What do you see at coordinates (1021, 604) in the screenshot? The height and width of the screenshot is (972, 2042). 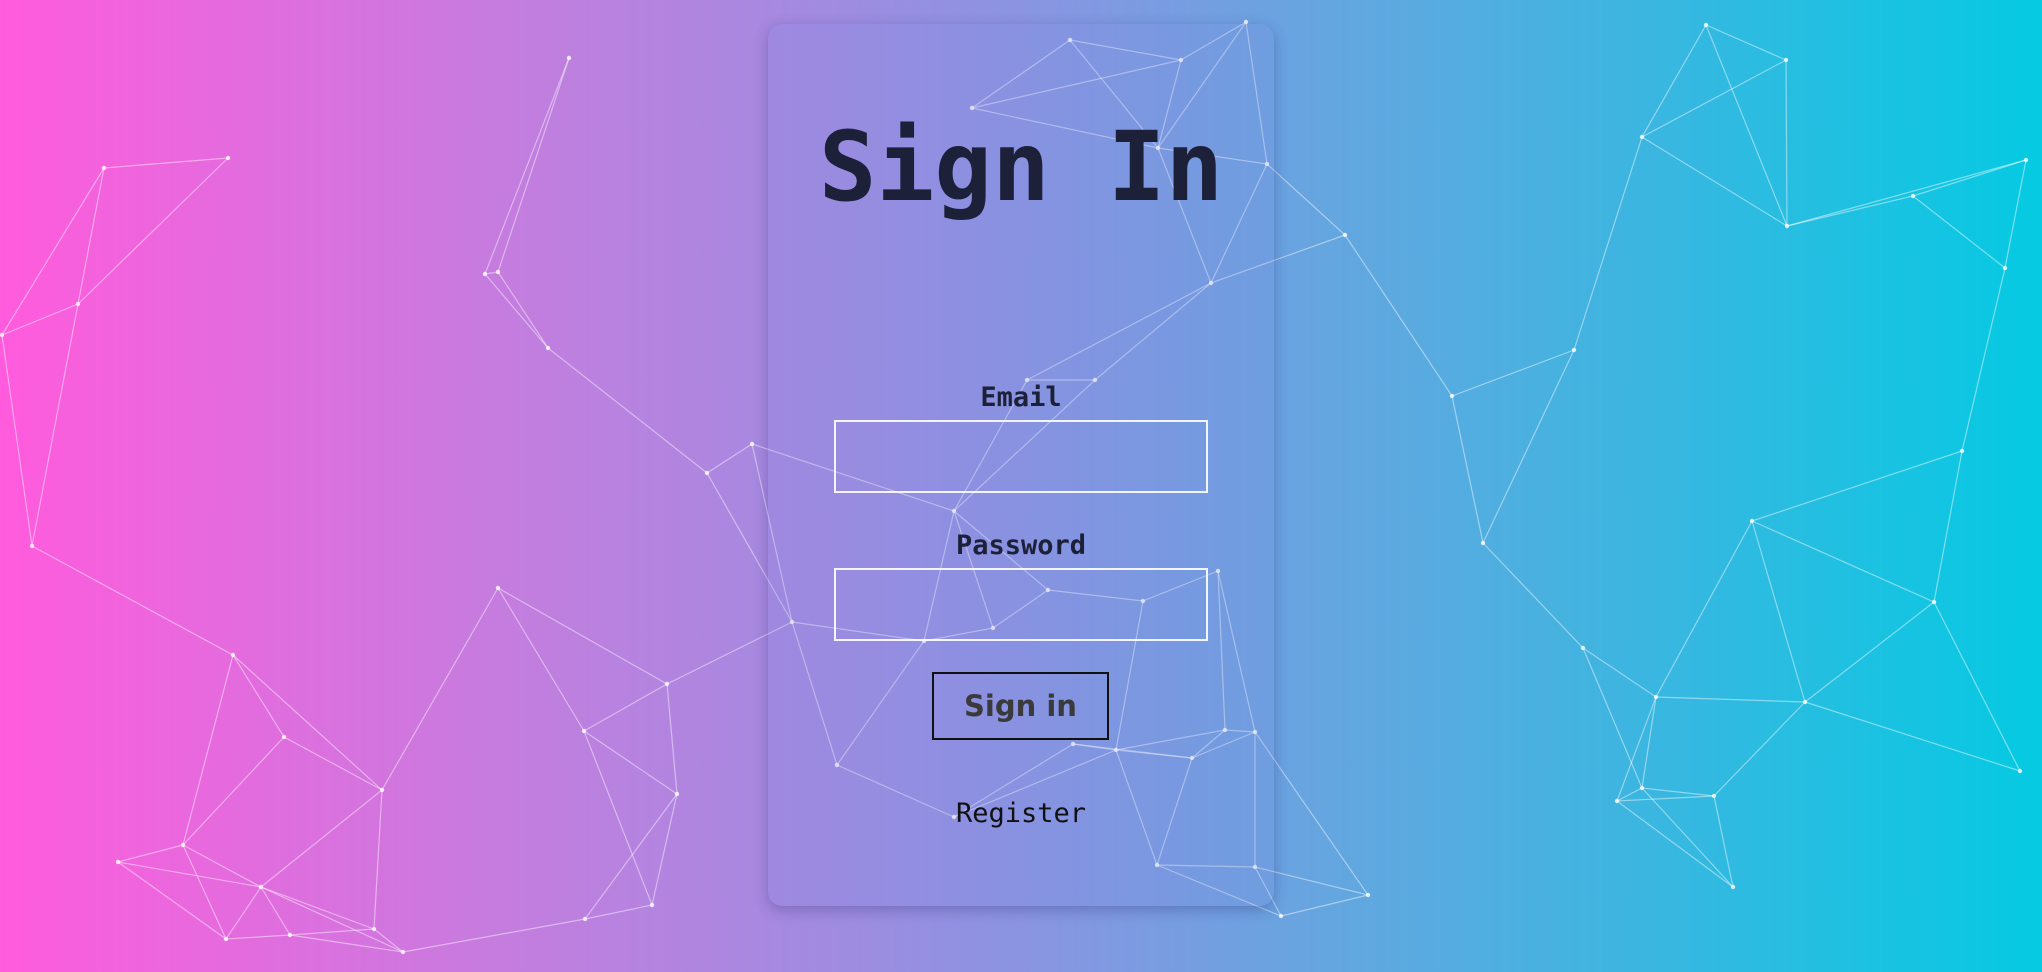 I see `password-input` at bounding box center [1021, 604].